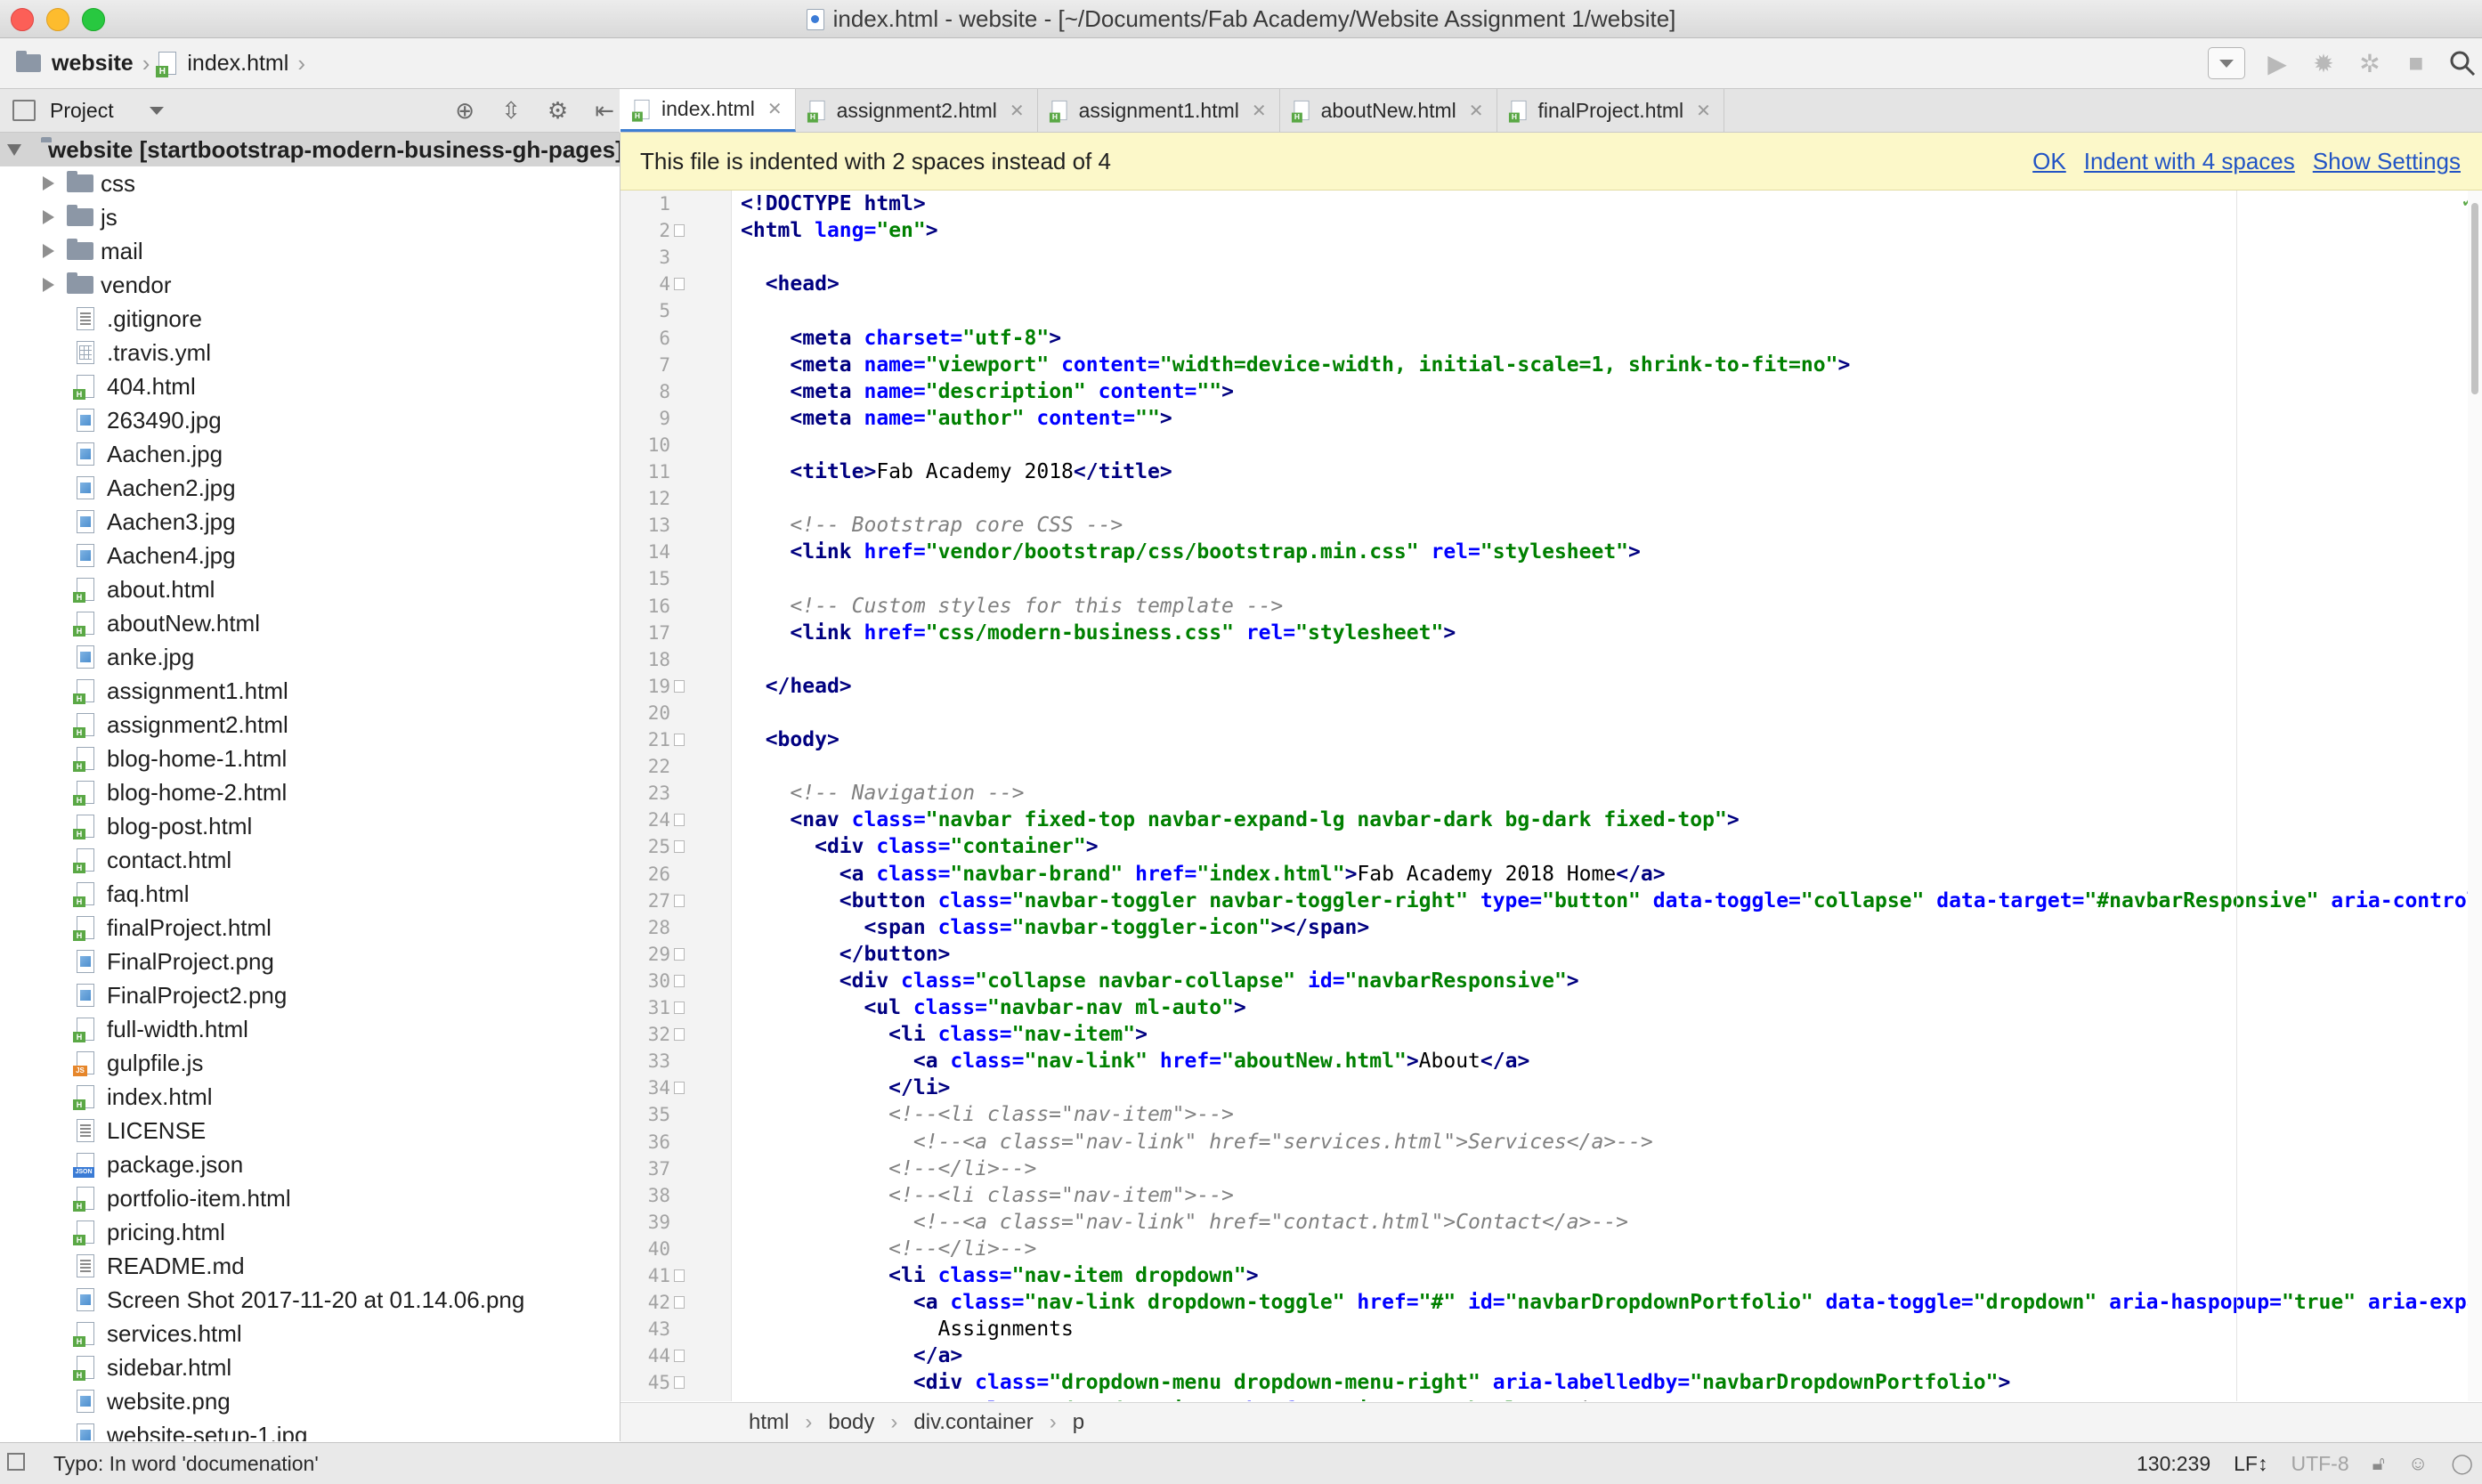  What do you see at coordinates (917, 110) in the screenshot?
I see `editor-tab: assignment2.html ✕` at bounding box center [917, 110].